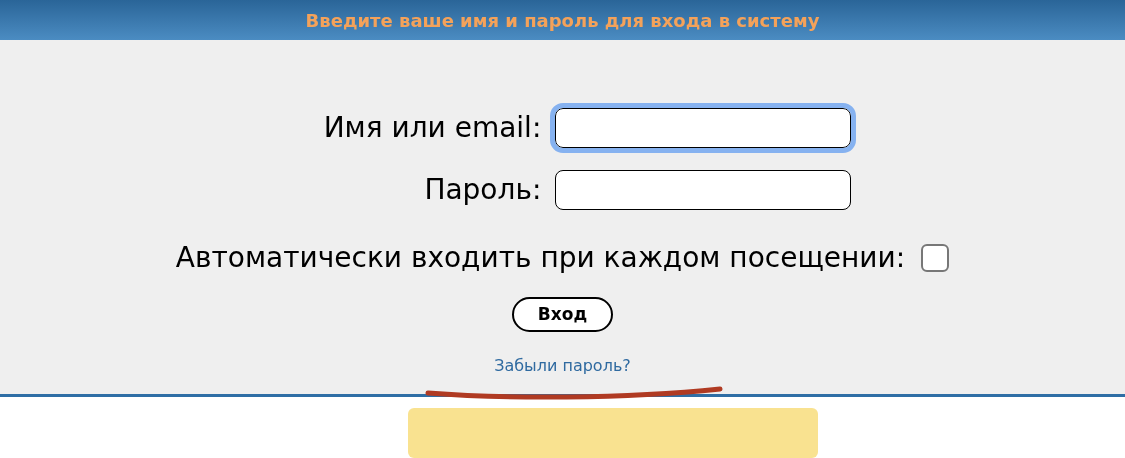 Image resolution: width=1125 pixels, height=458 pixels. Describe the element at coordinates (562, 20) in the screenshot. I see `header-title: Введите ваше имя и пароль для входа в систему` at that location.